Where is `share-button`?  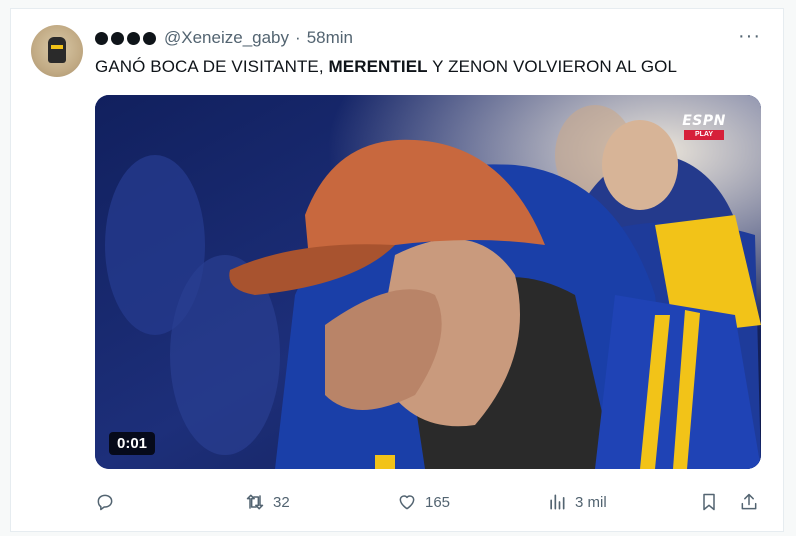 share-button is located at coordinates (749, 502).